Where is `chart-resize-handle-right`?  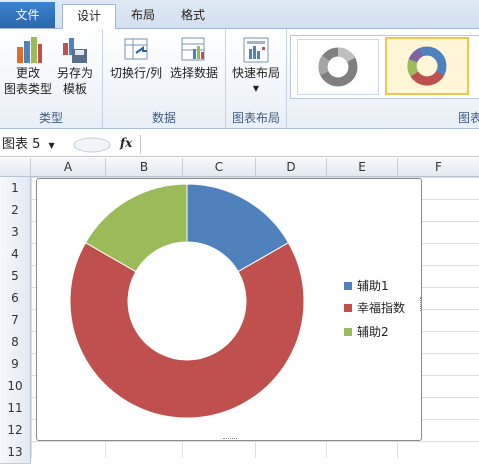
chart-resize-handle-right is located at coordinates (422, 304).